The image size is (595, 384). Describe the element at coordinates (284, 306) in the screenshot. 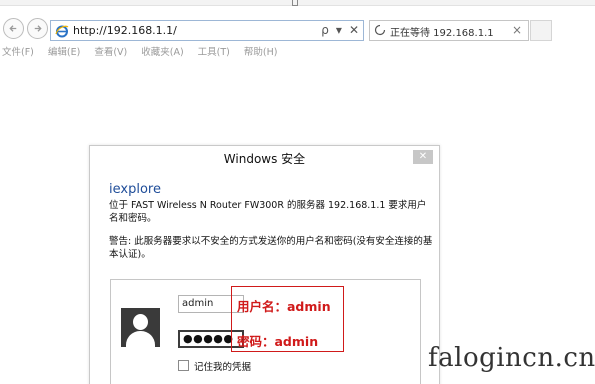

I see `annotation-username: 用户名：admin` at that location.